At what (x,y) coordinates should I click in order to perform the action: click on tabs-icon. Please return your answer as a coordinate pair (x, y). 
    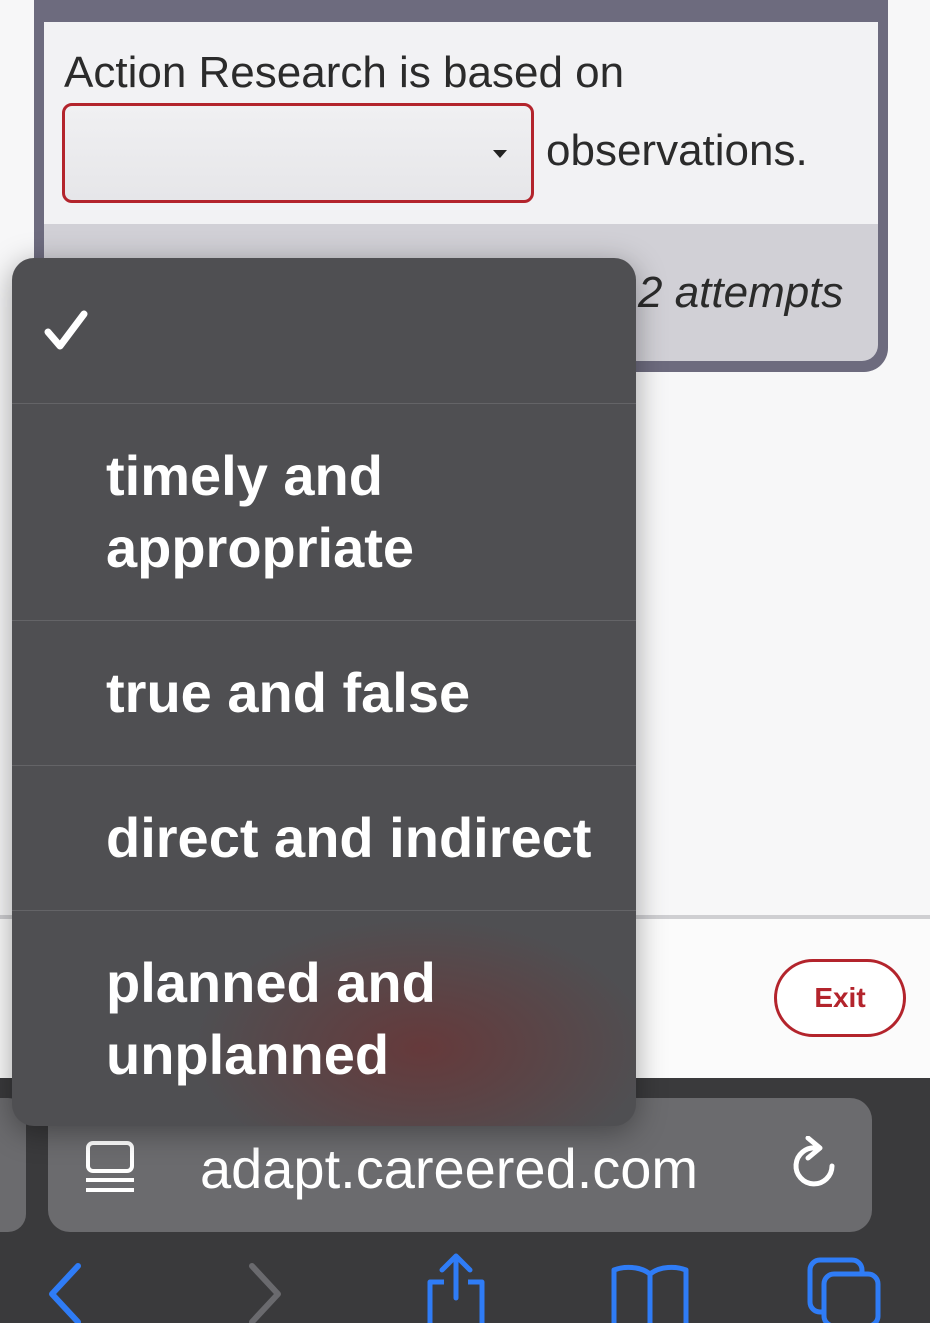
    Looking at the image, I should click on (844, 1289).